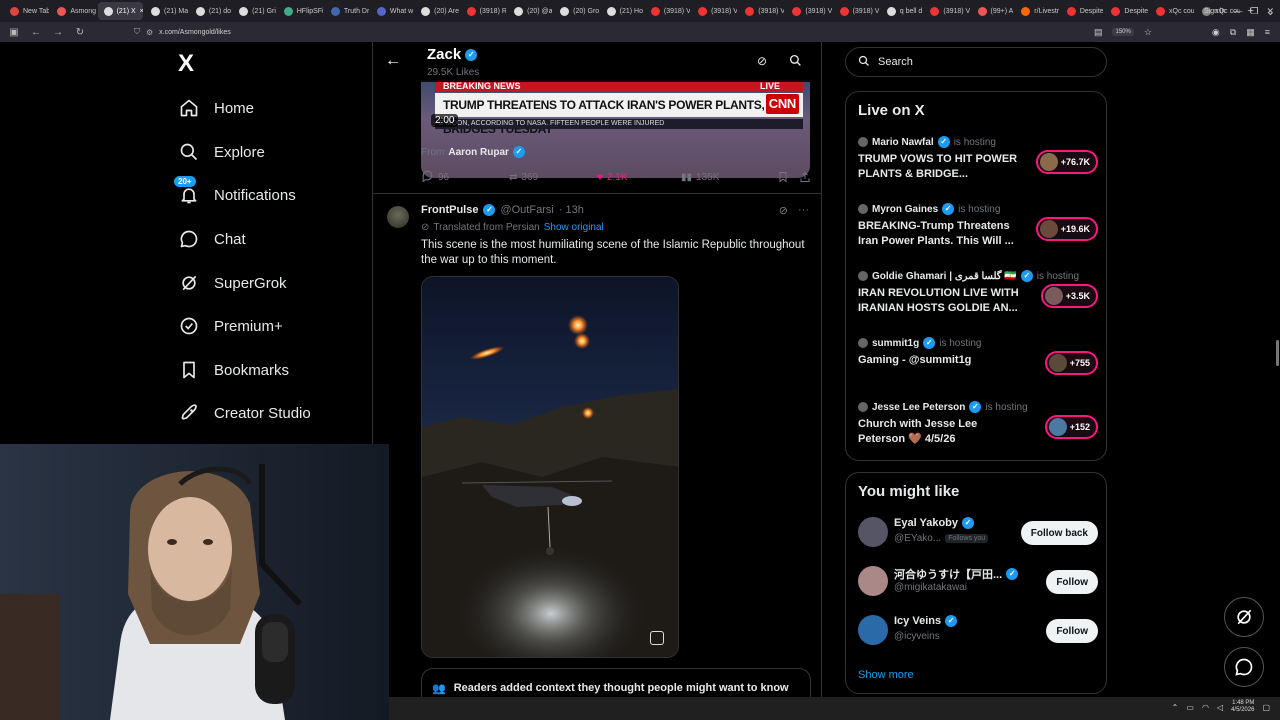 The image size is (1280, 720). I want to click on browser-tab: HFlipSFi, so click(300, 11).